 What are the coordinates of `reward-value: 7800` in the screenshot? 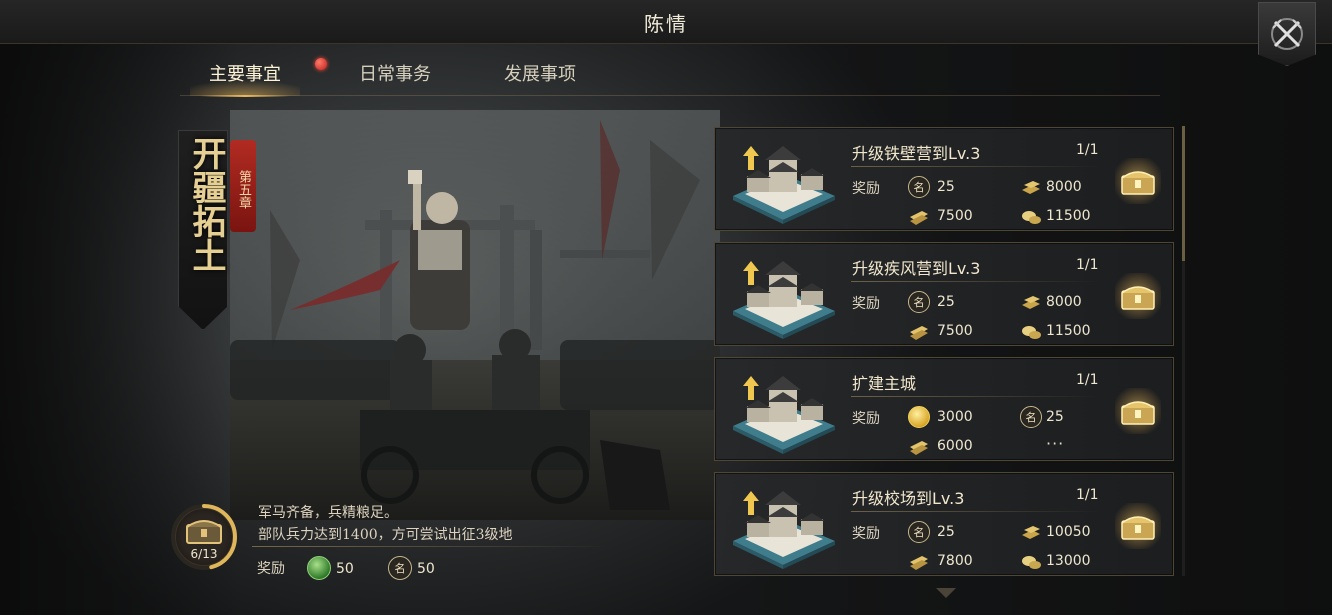 It's located at (955, 561).